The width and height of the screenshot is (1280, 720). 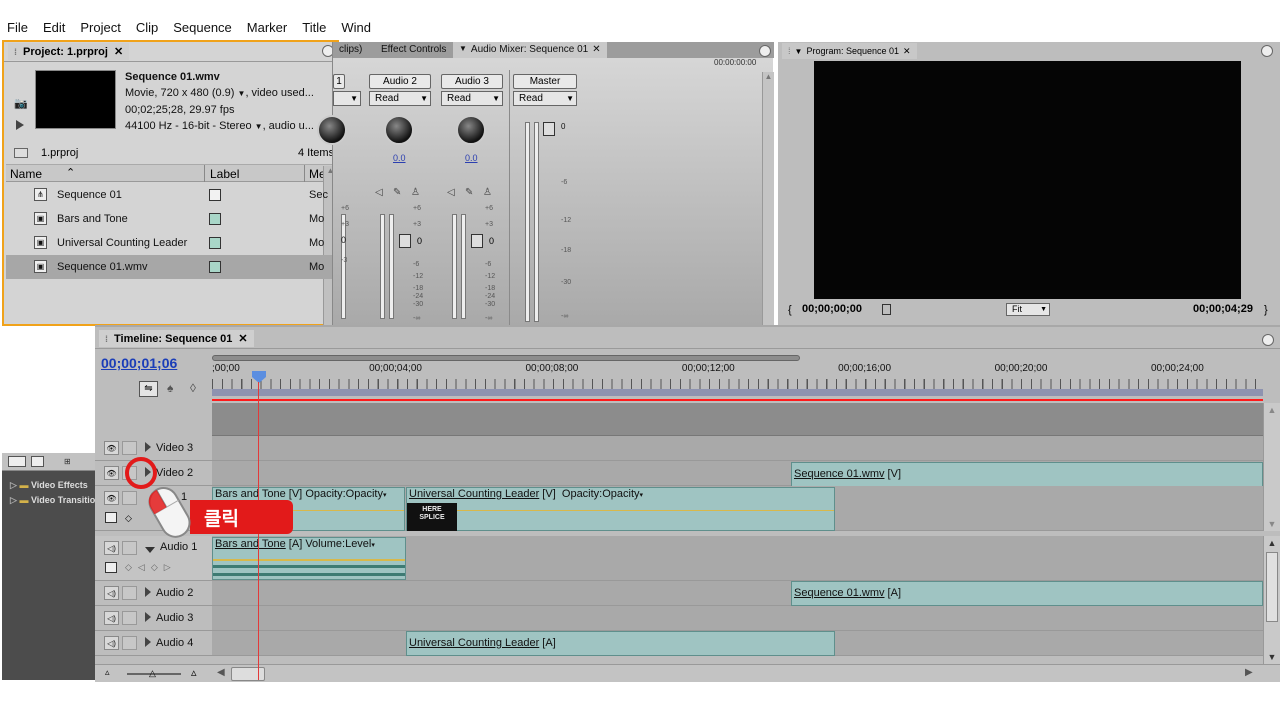 What do you see at coordinates (400, 98) in the screenshot?
I see `channel-2-mode: Read ▼` at bounding box center [400, 98].